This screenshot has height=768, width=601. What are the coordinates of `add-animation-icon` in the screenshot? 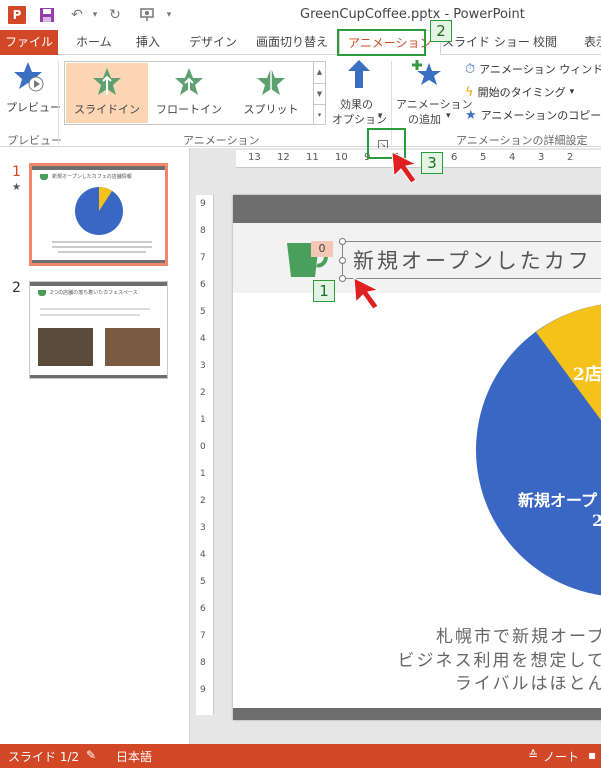 It's located at (427, 75).